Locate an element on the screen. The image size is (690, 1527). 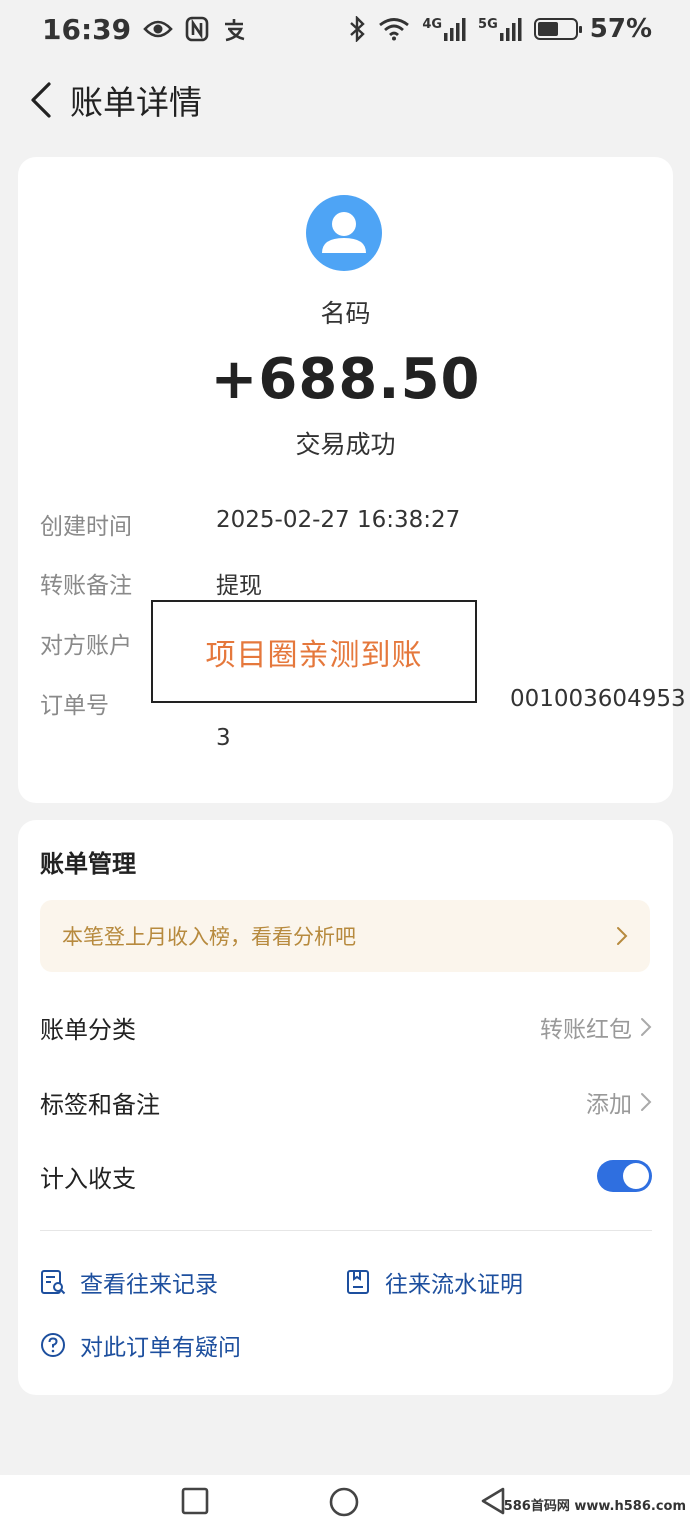
created-value: 2025-02-27 16:38:27 is located at coordinates (338, 520).